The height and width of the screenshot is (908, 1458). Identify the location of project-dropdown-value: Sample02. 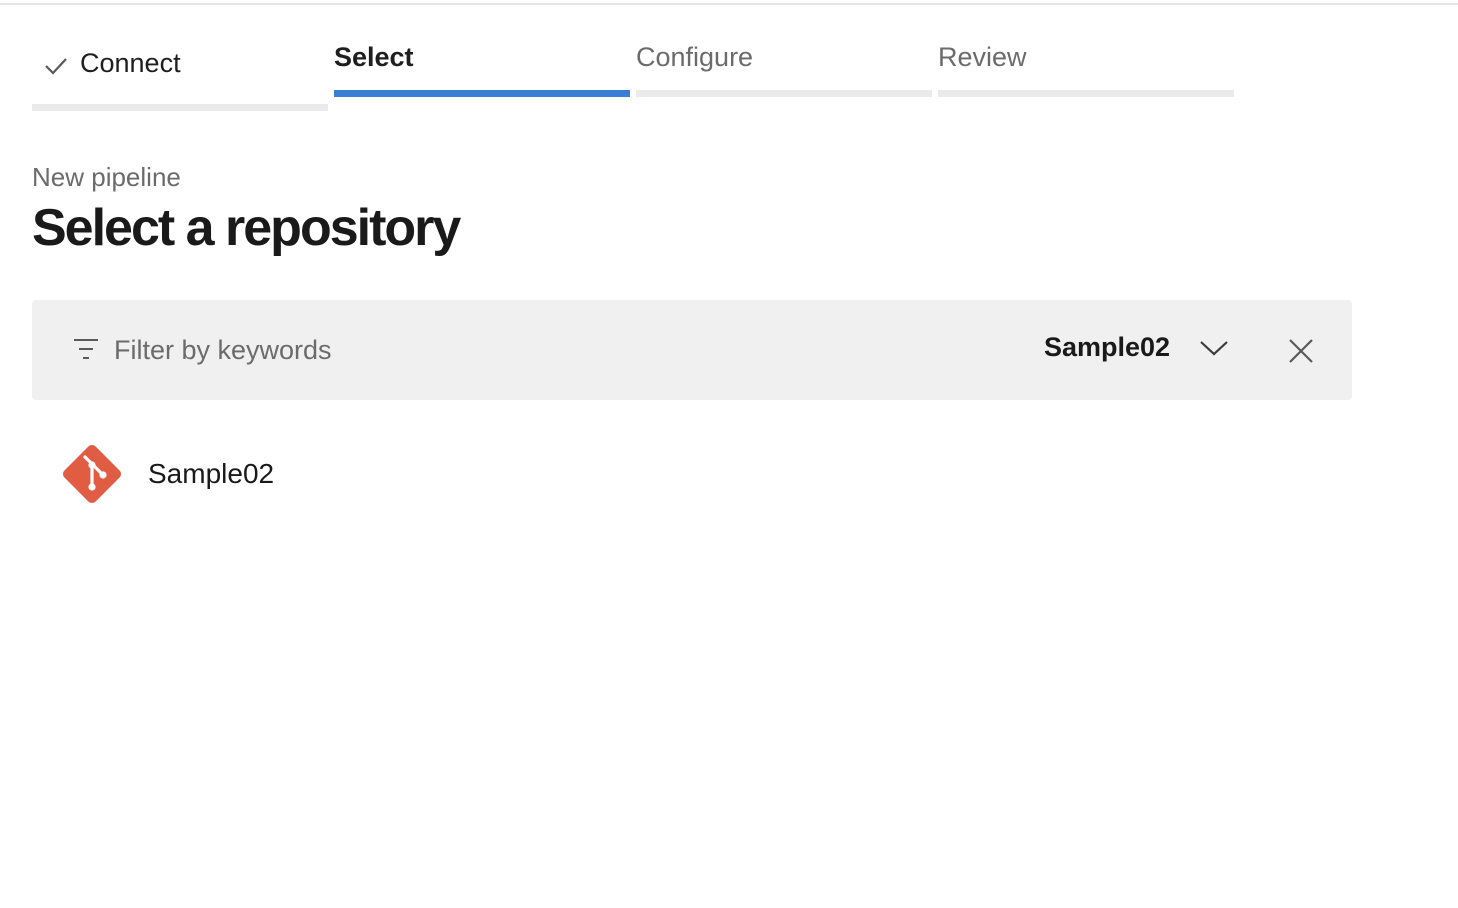
(1107, 347).